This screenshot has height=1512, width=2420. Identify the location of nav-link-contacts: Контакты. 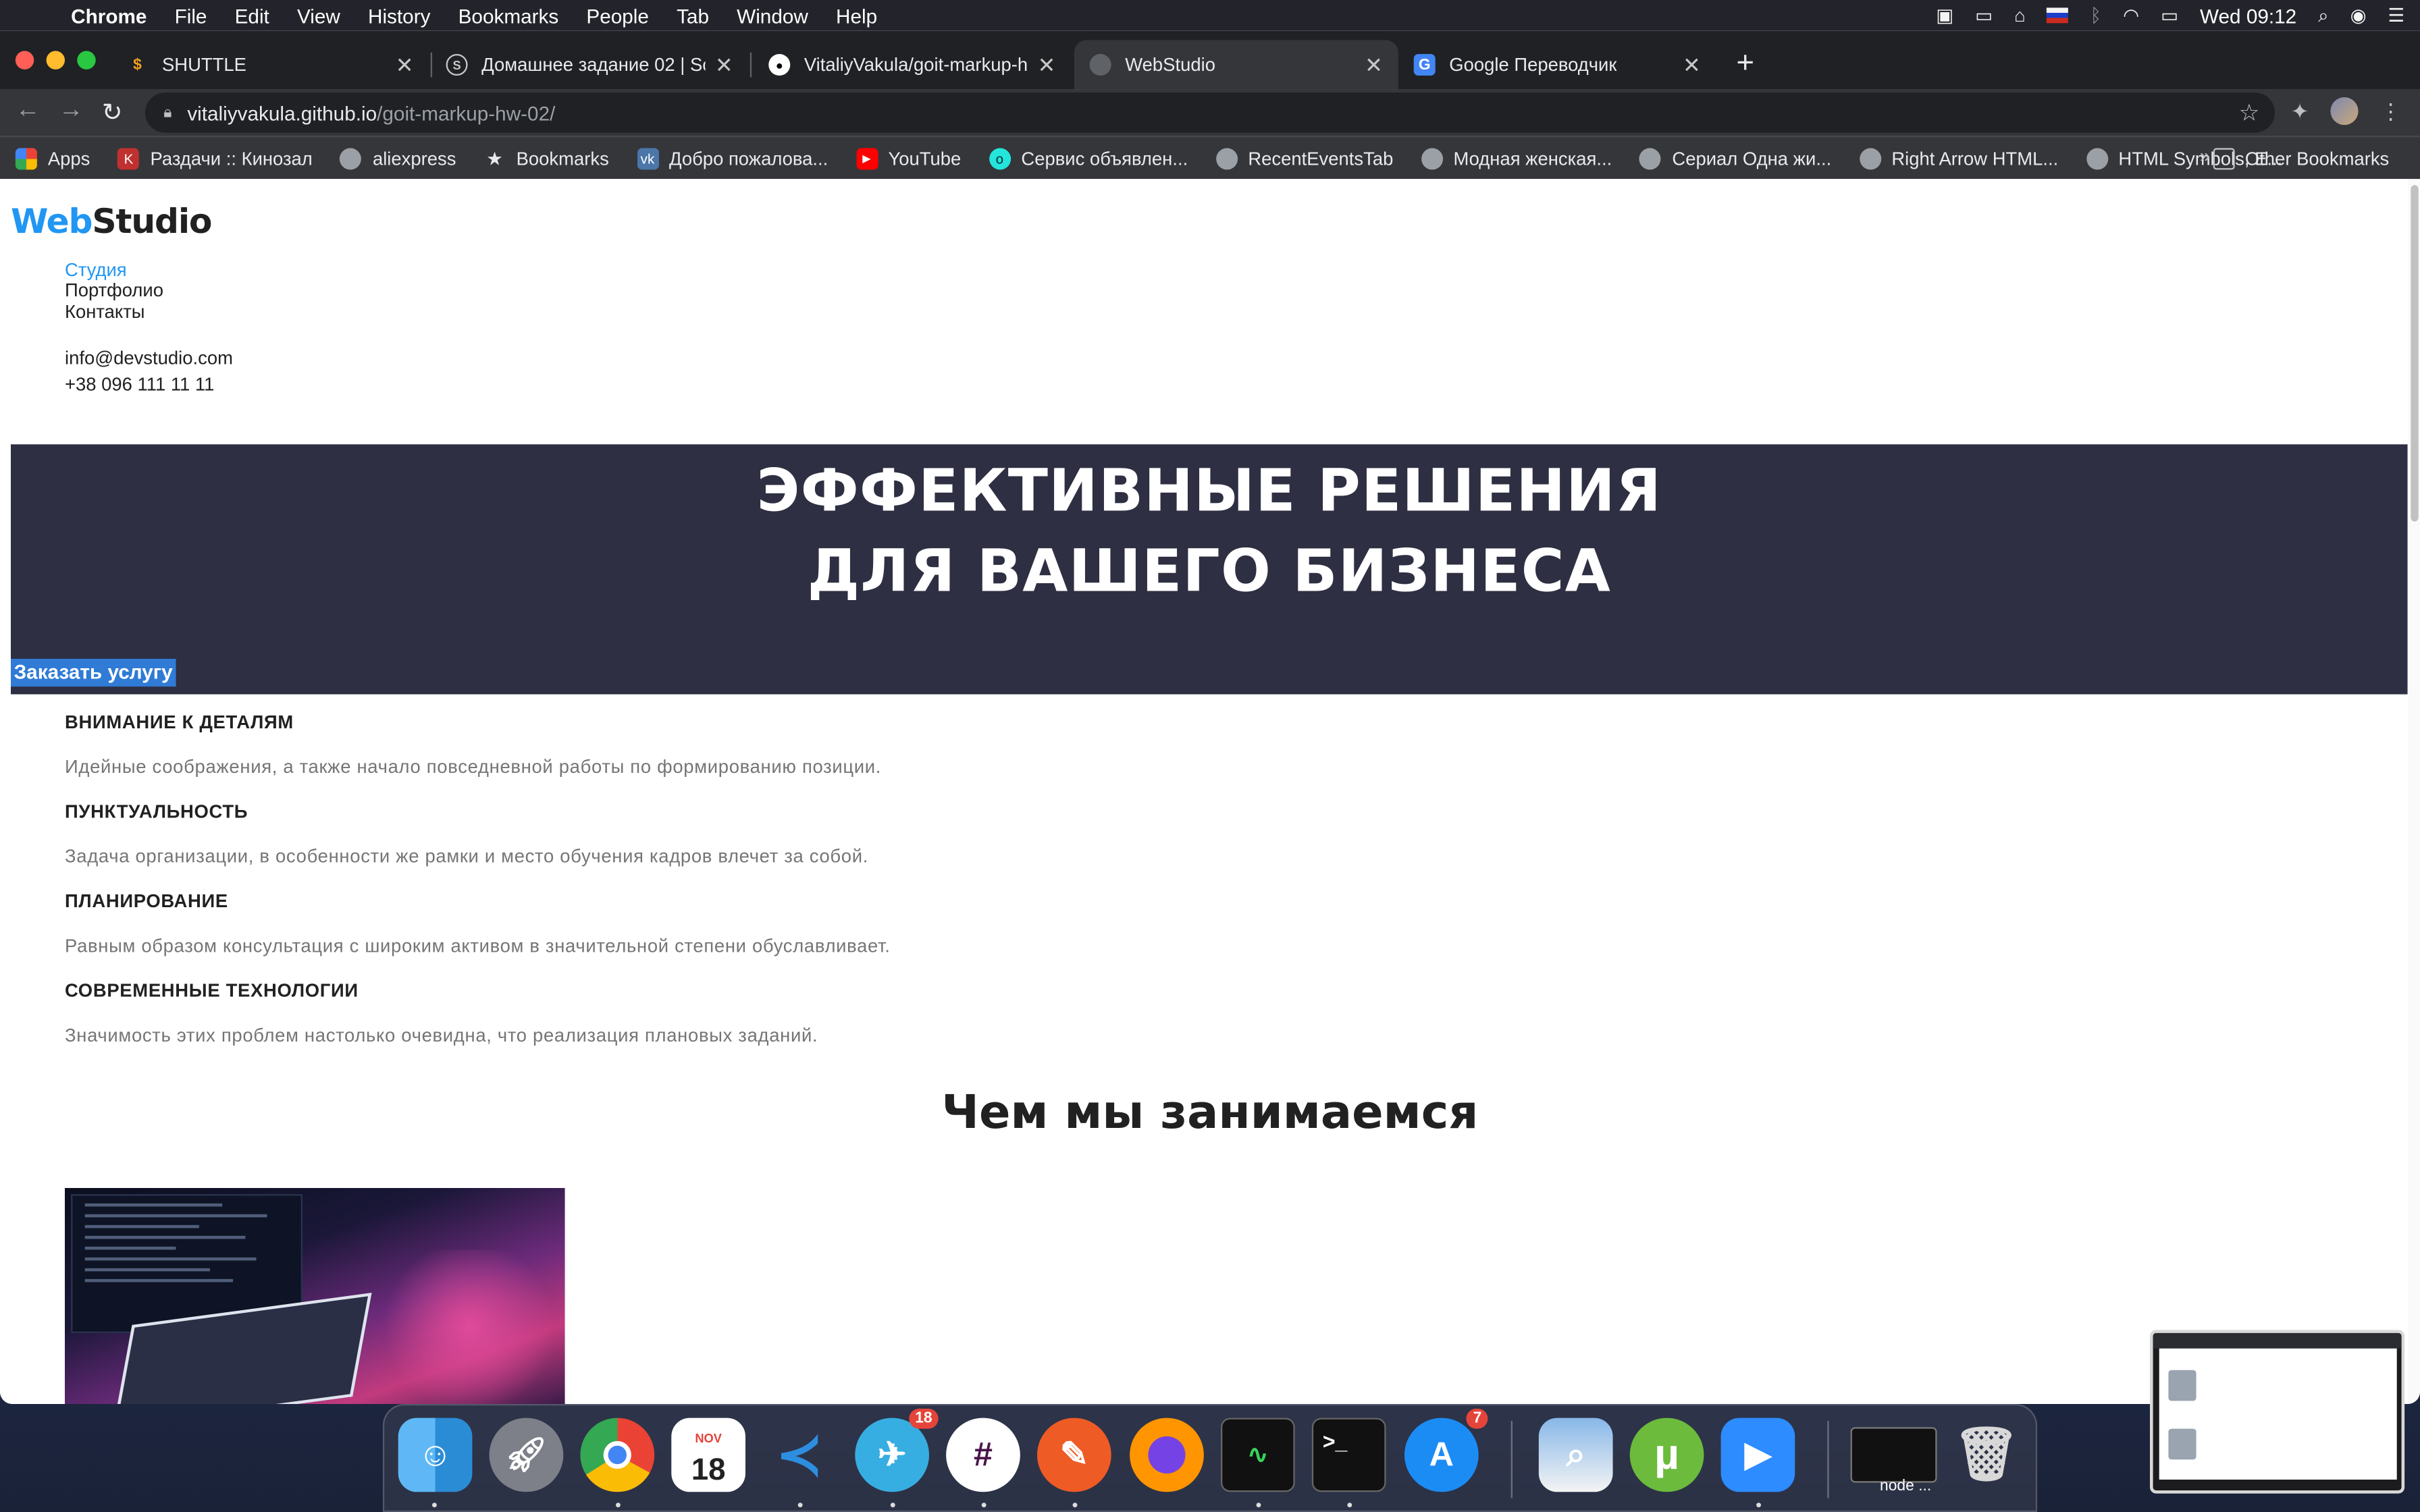
(114, 311).